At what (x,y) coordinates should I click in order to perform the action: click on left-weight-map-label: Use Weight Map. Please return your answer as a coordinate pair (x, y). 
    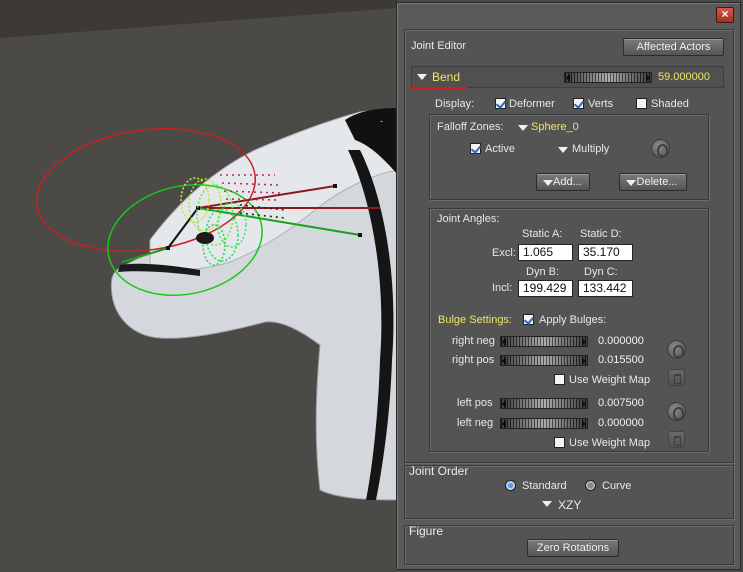
    Looking at the image, I should click on (609, 443).